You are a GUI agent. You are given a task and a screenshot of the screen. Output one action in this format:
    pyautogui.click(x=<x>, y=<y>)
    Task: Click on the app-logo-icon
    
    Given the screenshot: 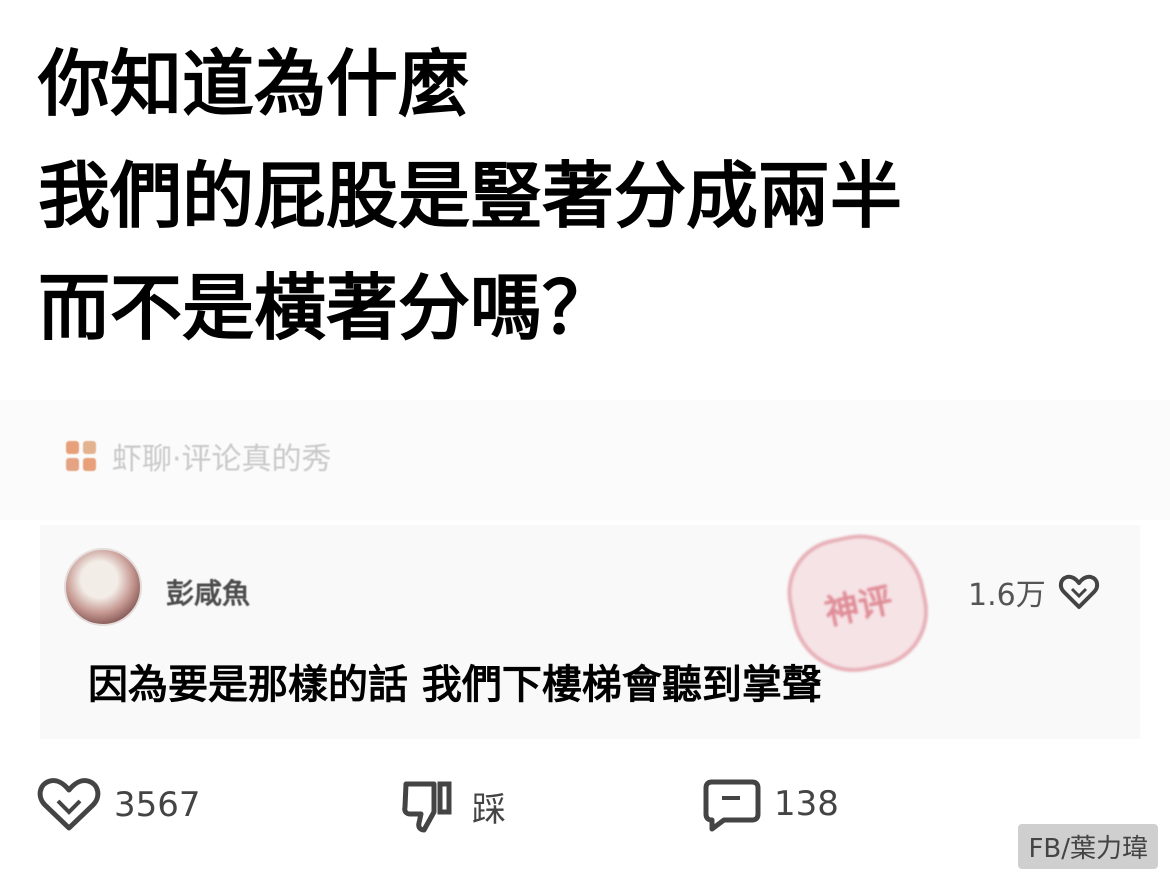 What is the action you would take?
    pyautogui.click(x=81, y=456)
    